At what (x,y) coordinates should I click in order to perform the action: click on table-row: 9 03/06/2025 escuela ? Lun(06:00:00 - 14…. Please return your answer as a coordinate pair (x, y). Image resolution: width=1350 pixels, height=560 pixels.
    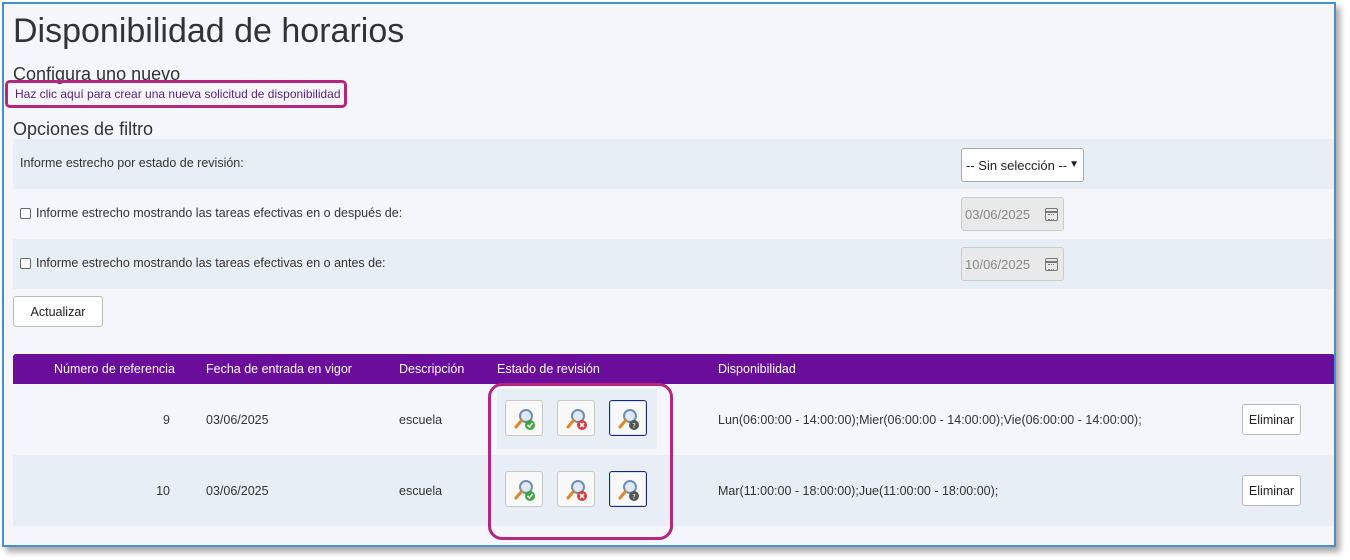
    Looking at the image, I should click on (673, 419).